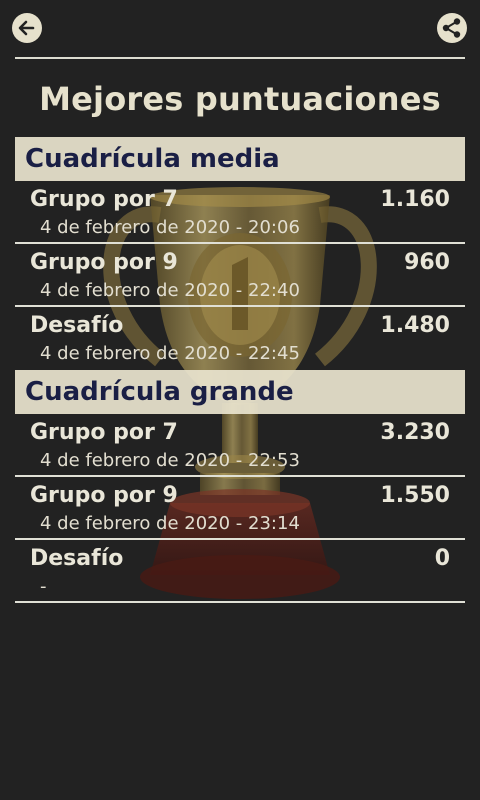 Image resolution: width=480 pixels, height=800 pixels. What do you see at coordinates (170, 523) in the screenshot?
I see `score-date: 4 de febrero de 2020 - 23:14` at bounding box center [170, 523].